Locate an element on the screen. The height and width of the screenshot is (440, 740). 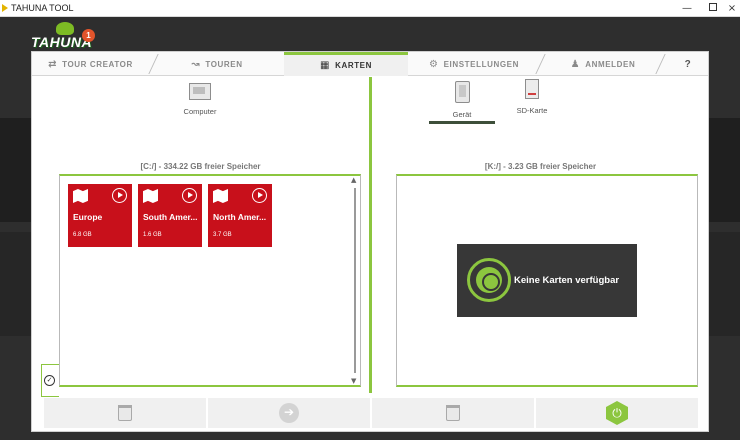
maximize-button is located at coordinates (713, 8).